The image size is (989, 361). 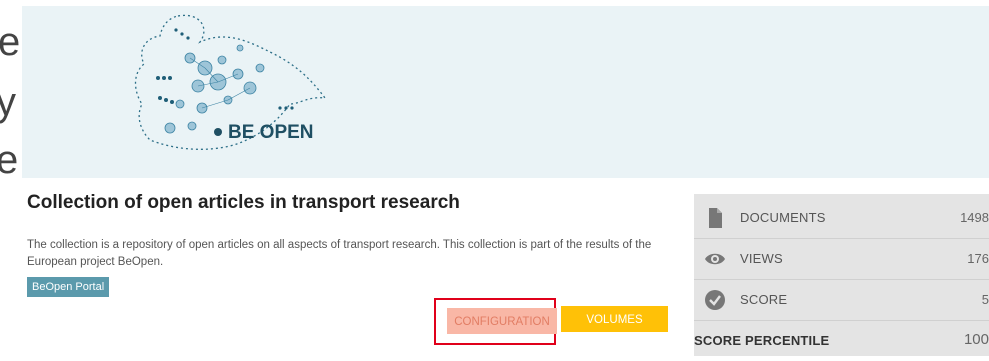 I want to click on stat-value-score: 5, so click(x=985, y=299).